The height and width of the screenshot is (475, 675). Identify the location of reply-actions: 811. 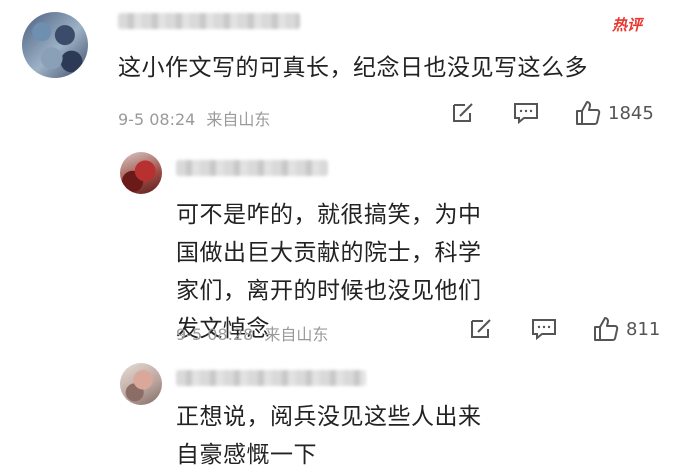
(564, 329).